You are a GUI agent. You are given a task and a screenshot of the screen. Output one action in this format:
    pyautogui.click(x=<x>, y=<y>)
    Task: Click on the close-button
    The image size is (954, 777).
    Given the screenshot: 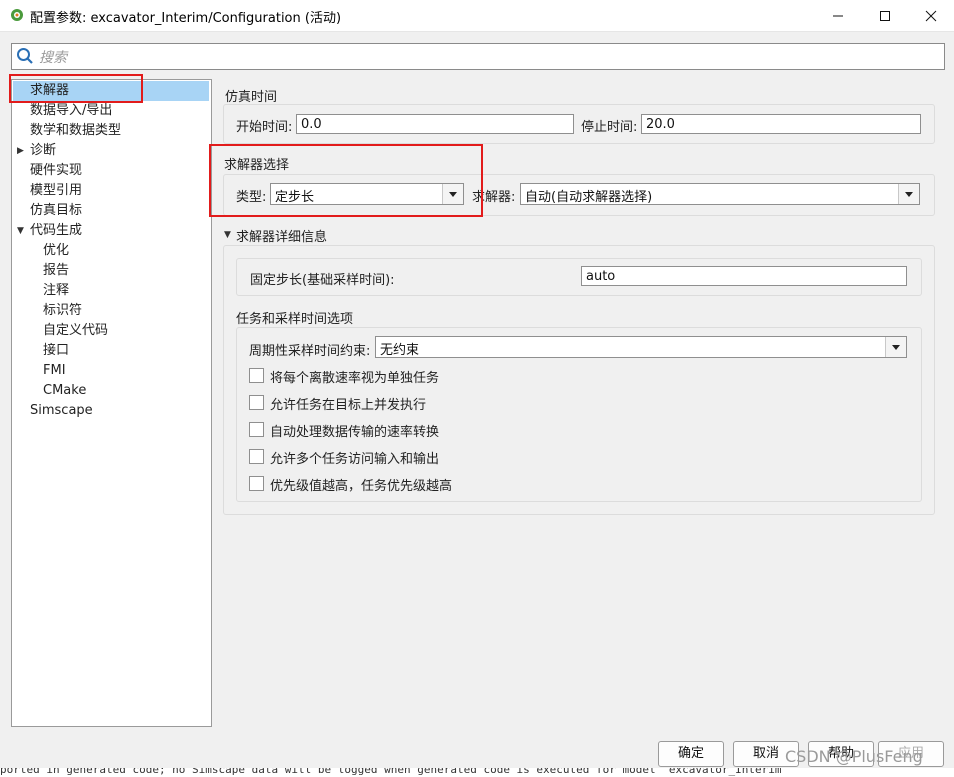 What is the action you would take?
    pyautogui.click(x=931, y=15)
    